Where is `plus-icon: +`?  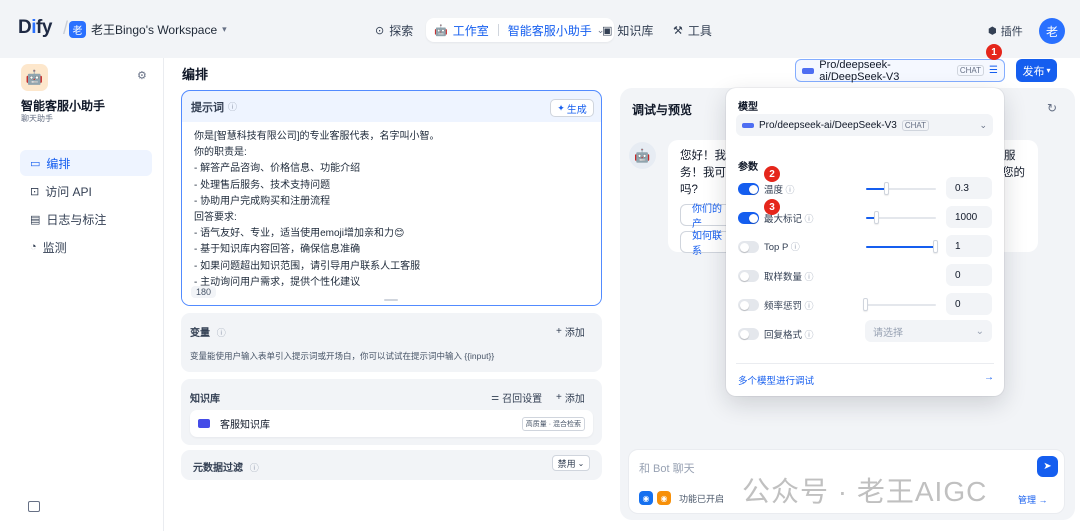
plus-icon: + is located at coordinates (559, 331).